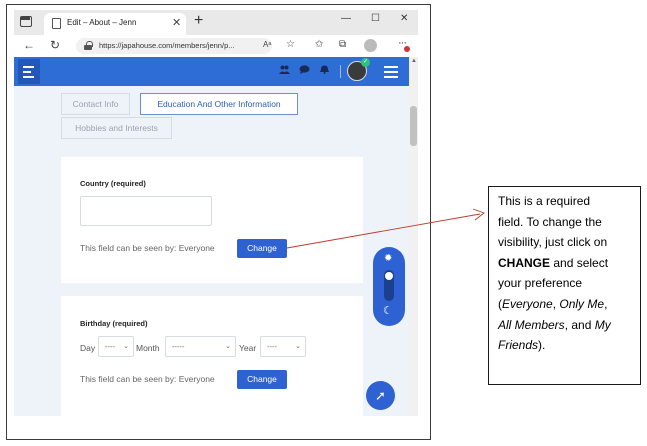  What do you see at coordinates (522, 345) in the screenshot?
I see `callout-line-8: Friends).` at bounding box center [522, 345].